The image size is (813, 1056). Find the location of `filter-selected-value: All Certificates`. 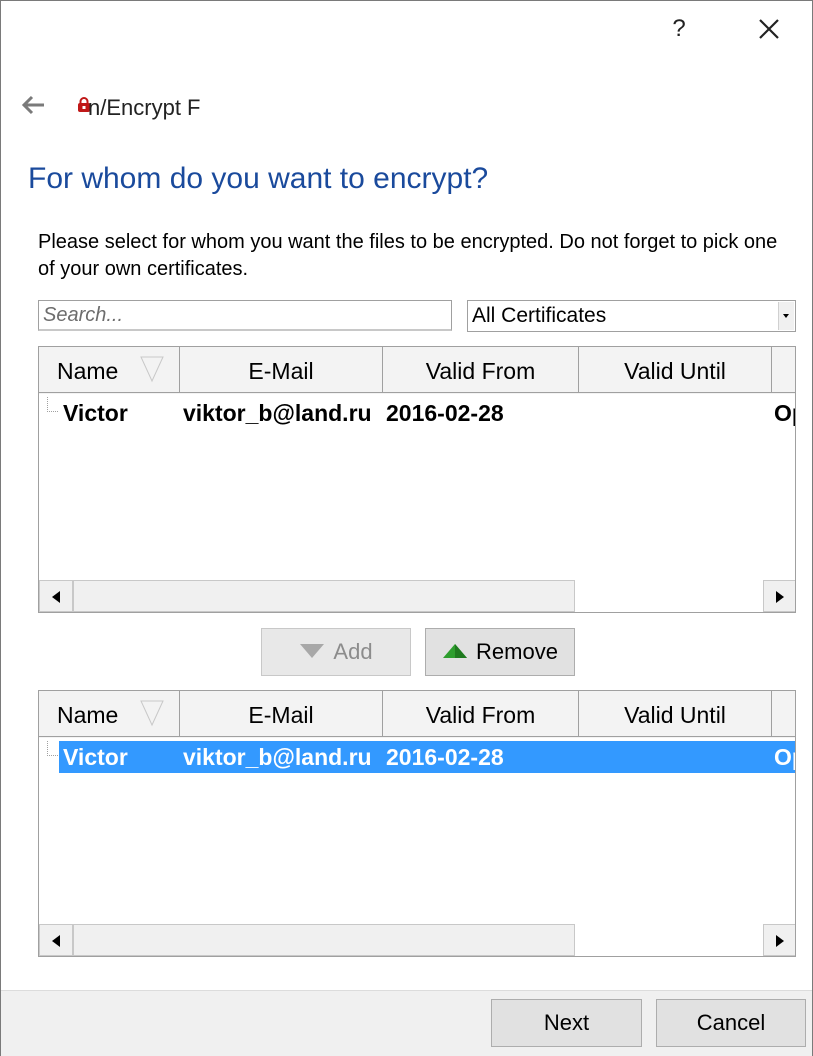

filter-selected-value: All Certificates is located at coordinates (539, 315).